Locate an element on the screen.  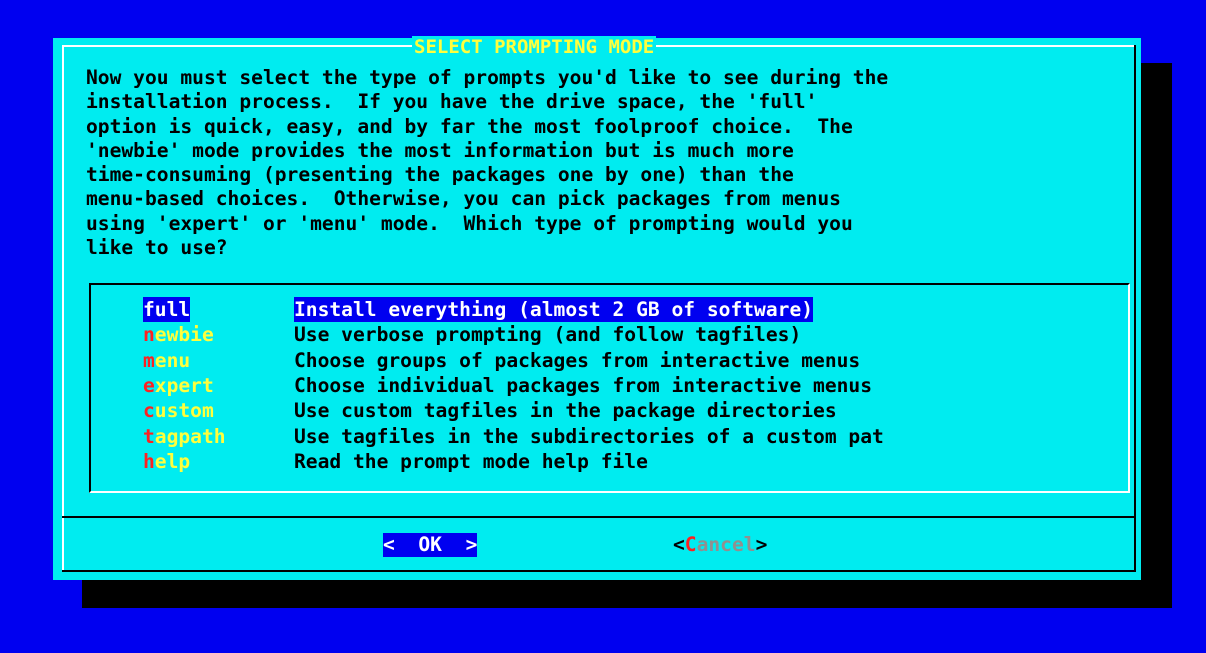
menu-item-tag-rest: enu is located at coordinates (172, 360).